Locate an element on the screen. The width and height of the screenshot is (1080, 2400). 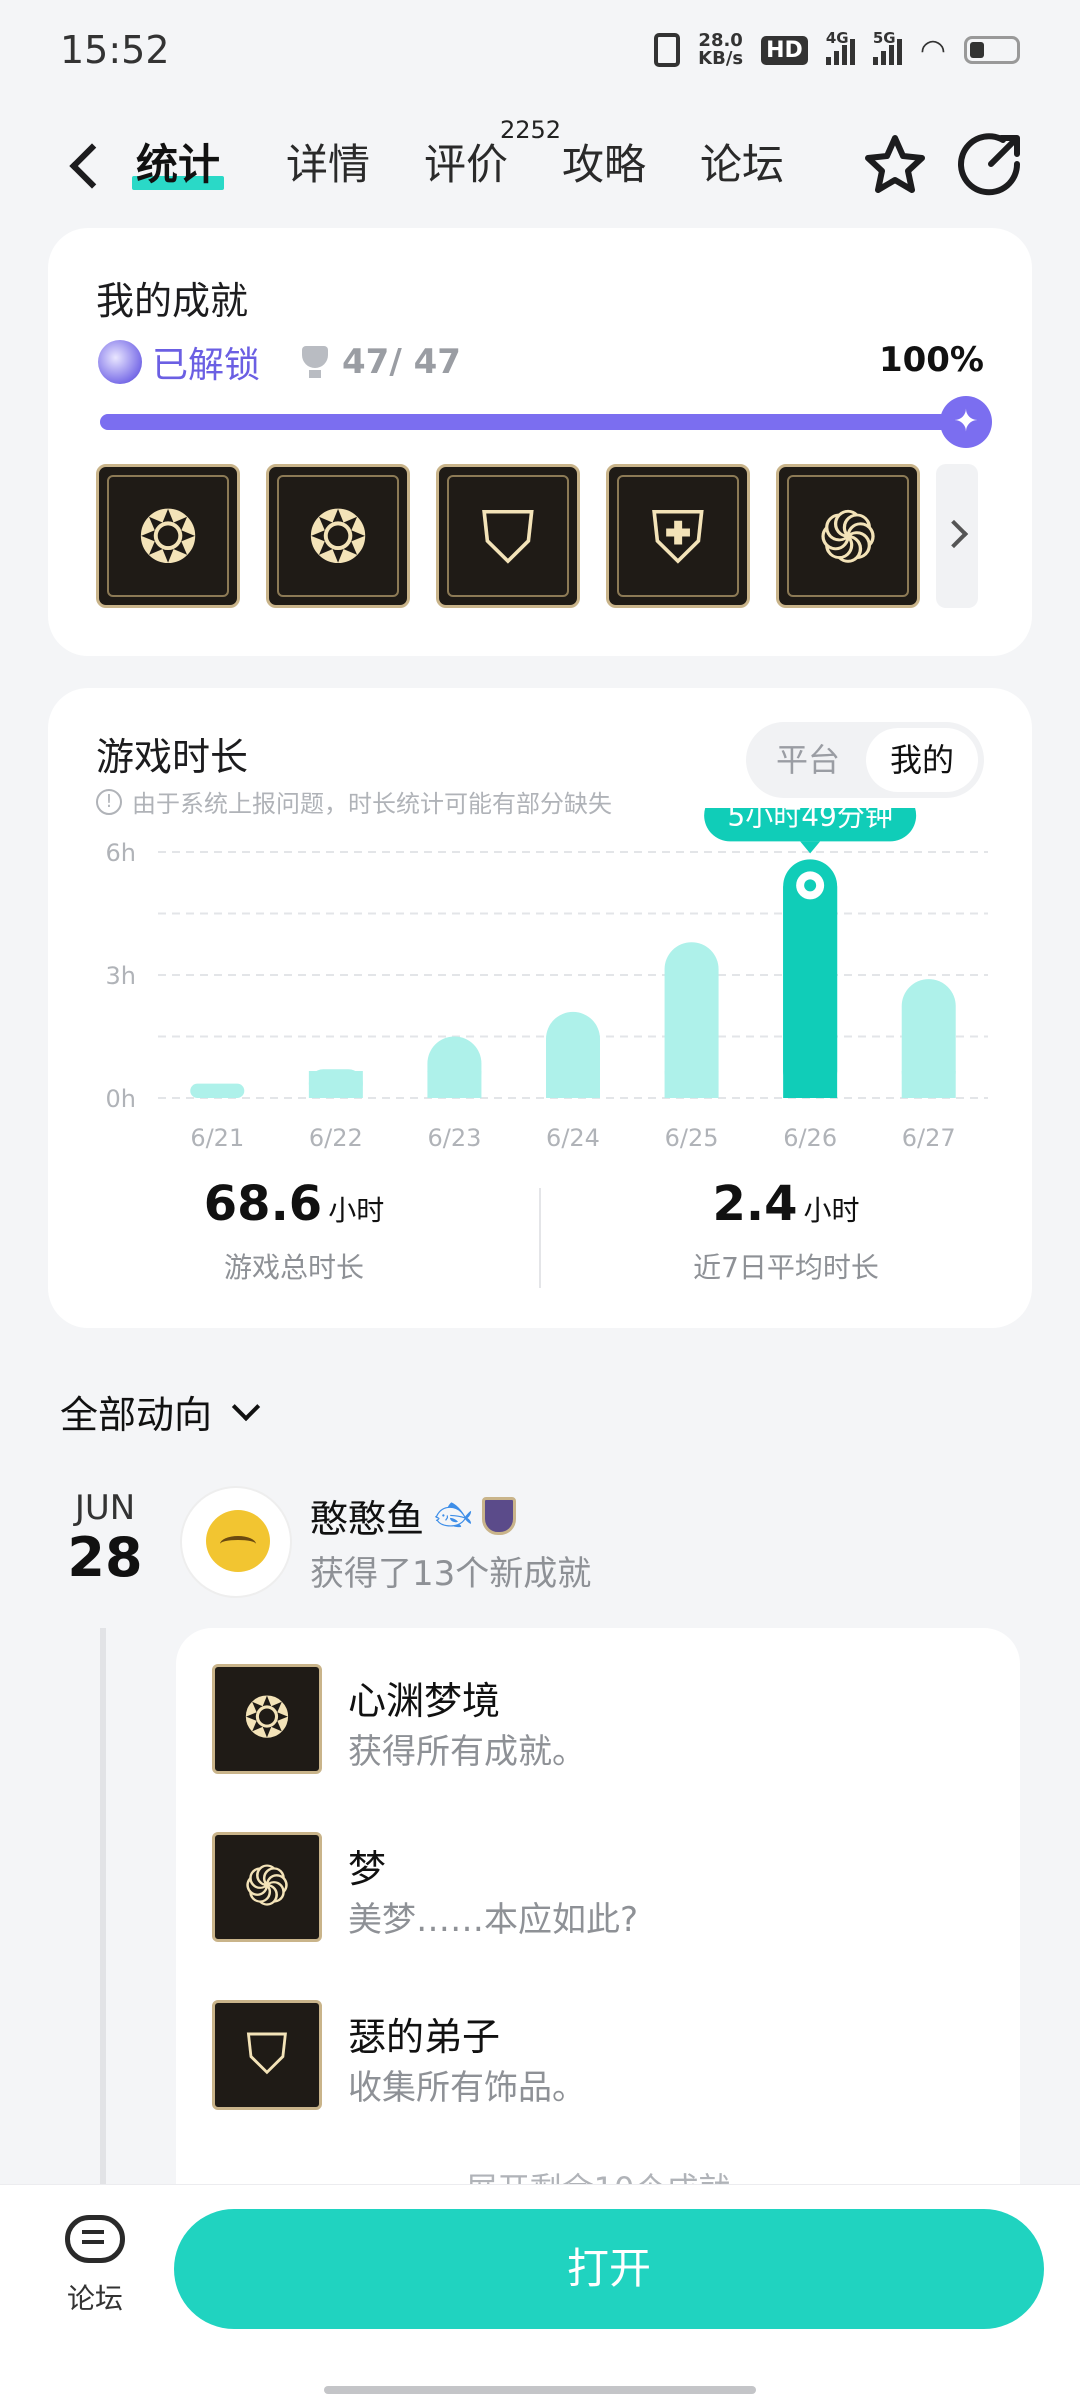
total-playtime-stat: 68.6 小时 游戏总时长 is located at coordinates (294, 1231).